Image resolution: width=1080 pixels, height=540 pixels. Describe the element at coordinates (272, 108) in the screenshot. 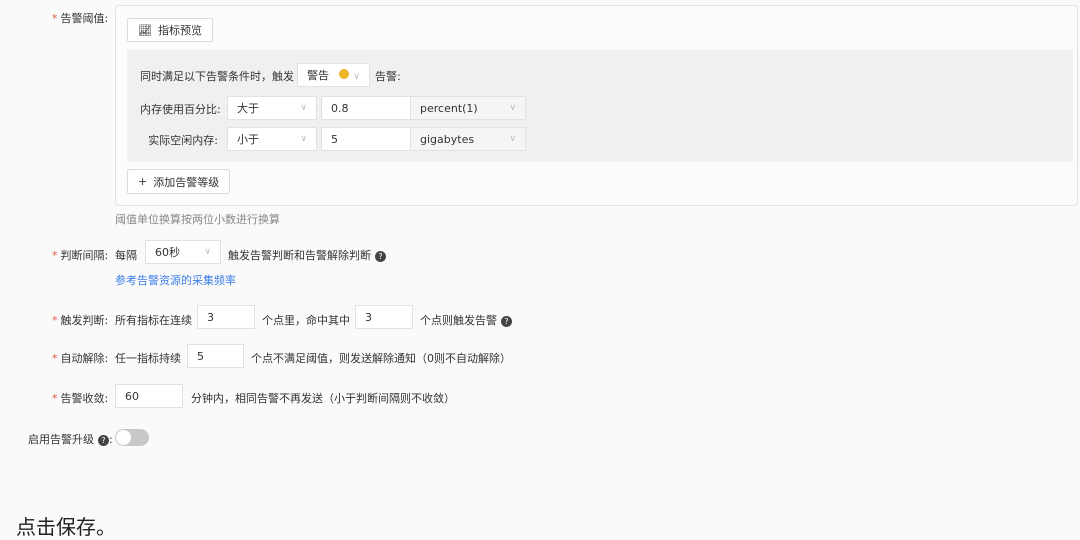

I see `operator-select: 大于 ∨` at that location.